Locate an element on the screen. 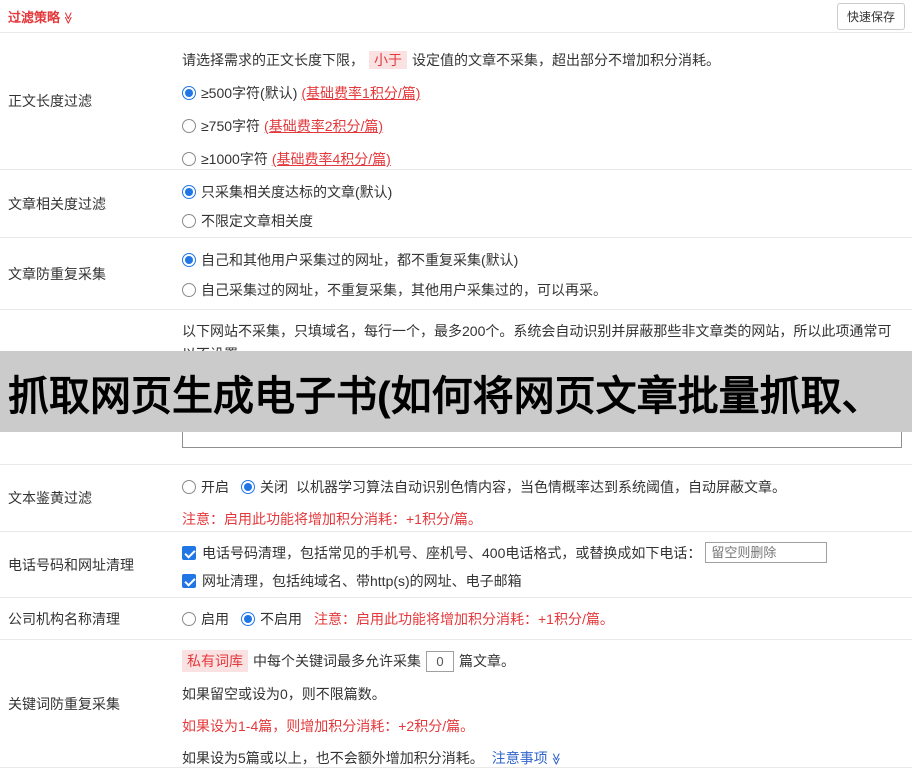 This screenshot has width=912, height=768. notes-link: 注意事项≫ is located at coordinates (527, 758).